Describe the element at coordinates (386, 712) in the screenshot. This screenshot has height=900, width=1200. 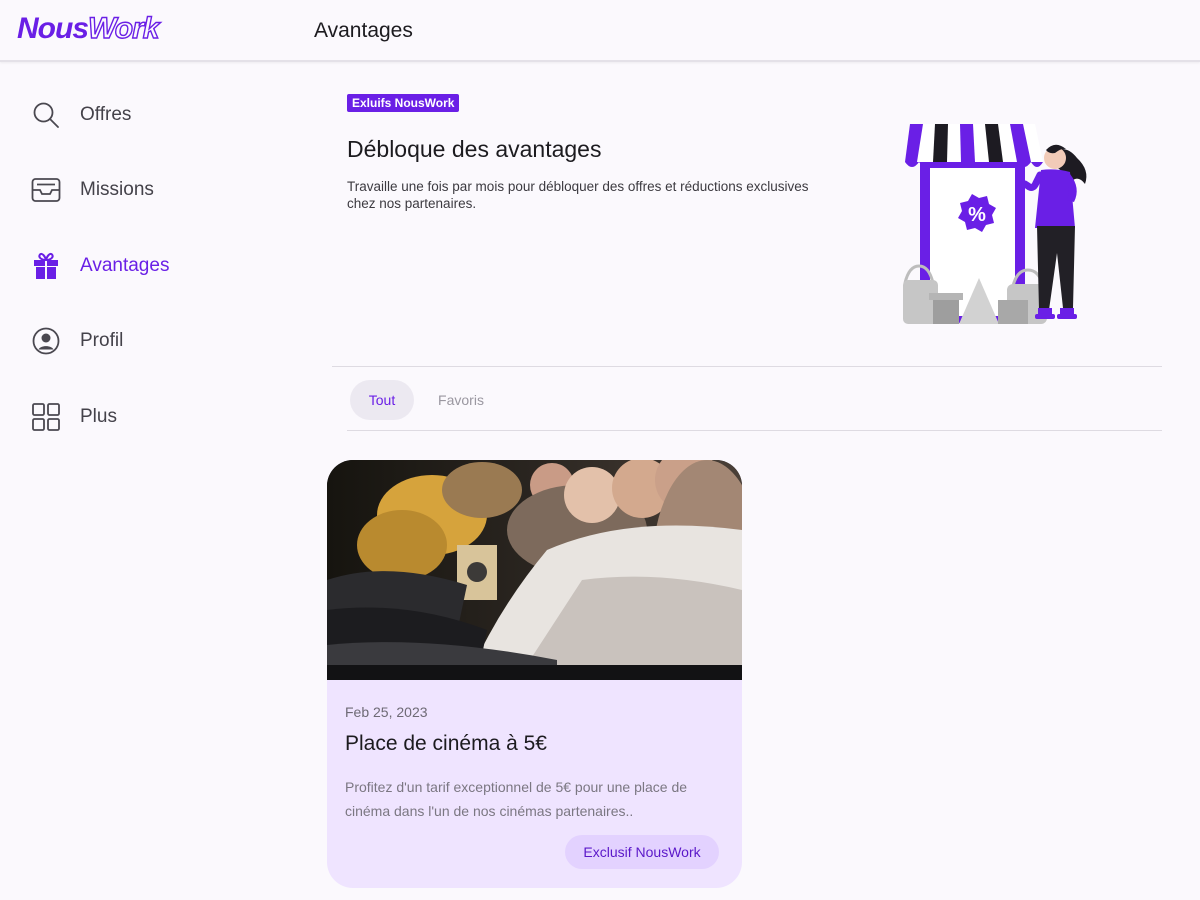
I see `offer-date: Feb 25, 2023` at that location.